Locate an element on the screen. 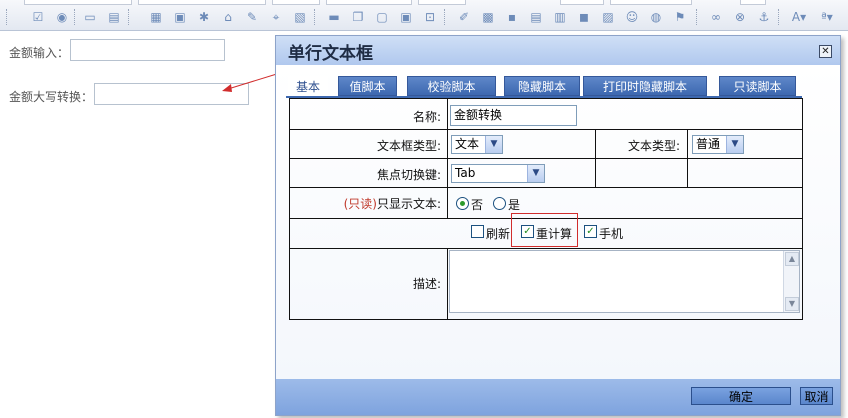 The height and width of the screenshot is (418, 848). scroll-down-icon: ▼ is located at coordinates (792, 304).